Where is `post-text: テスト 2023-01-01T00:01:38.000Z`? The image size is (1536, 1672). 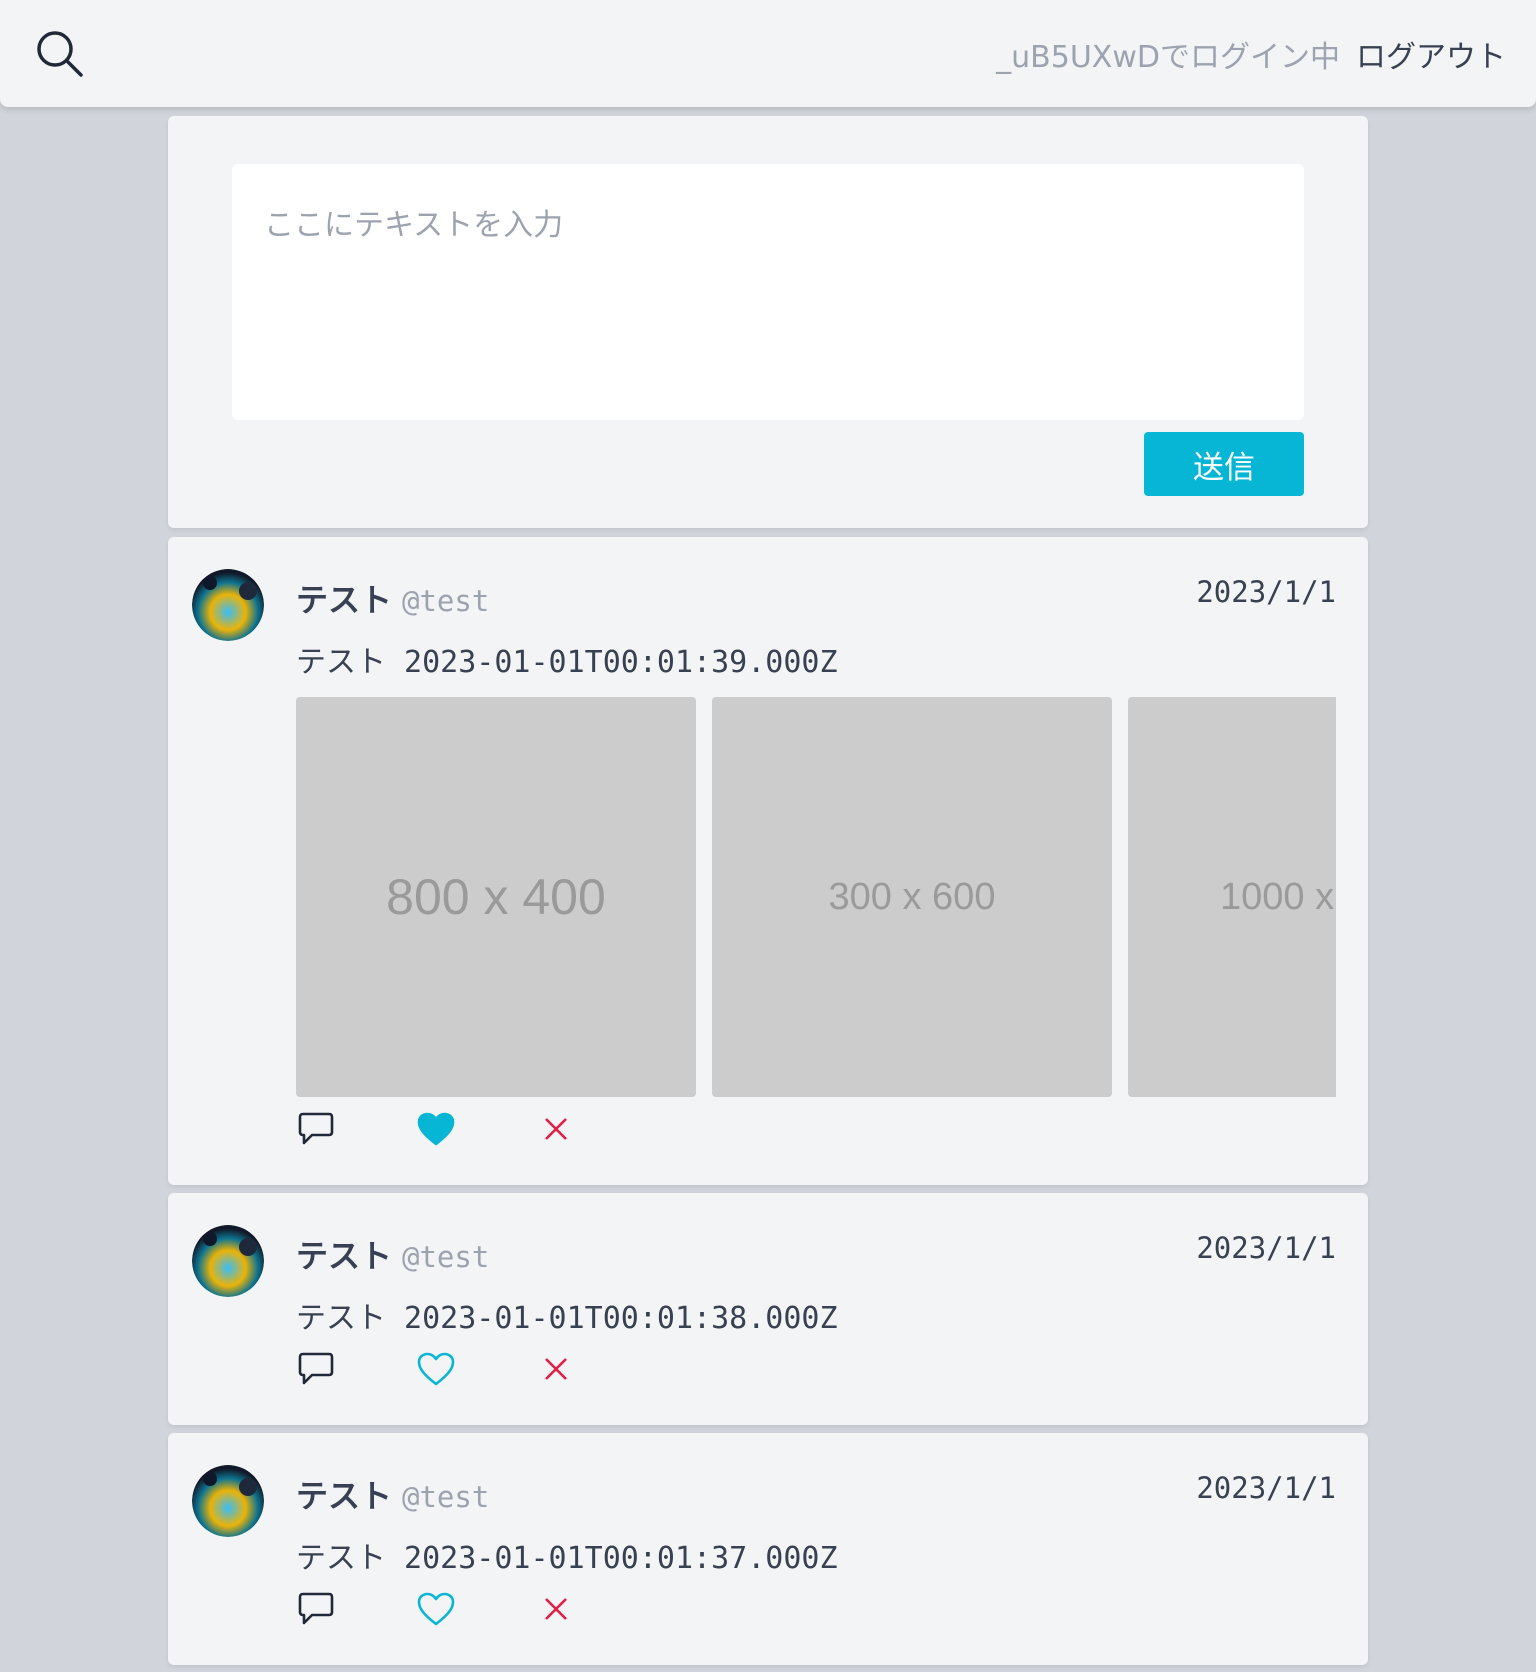 post-text: テスト 2023-01-01T00:01:38.000Z is located at coordinates (567, 1318).